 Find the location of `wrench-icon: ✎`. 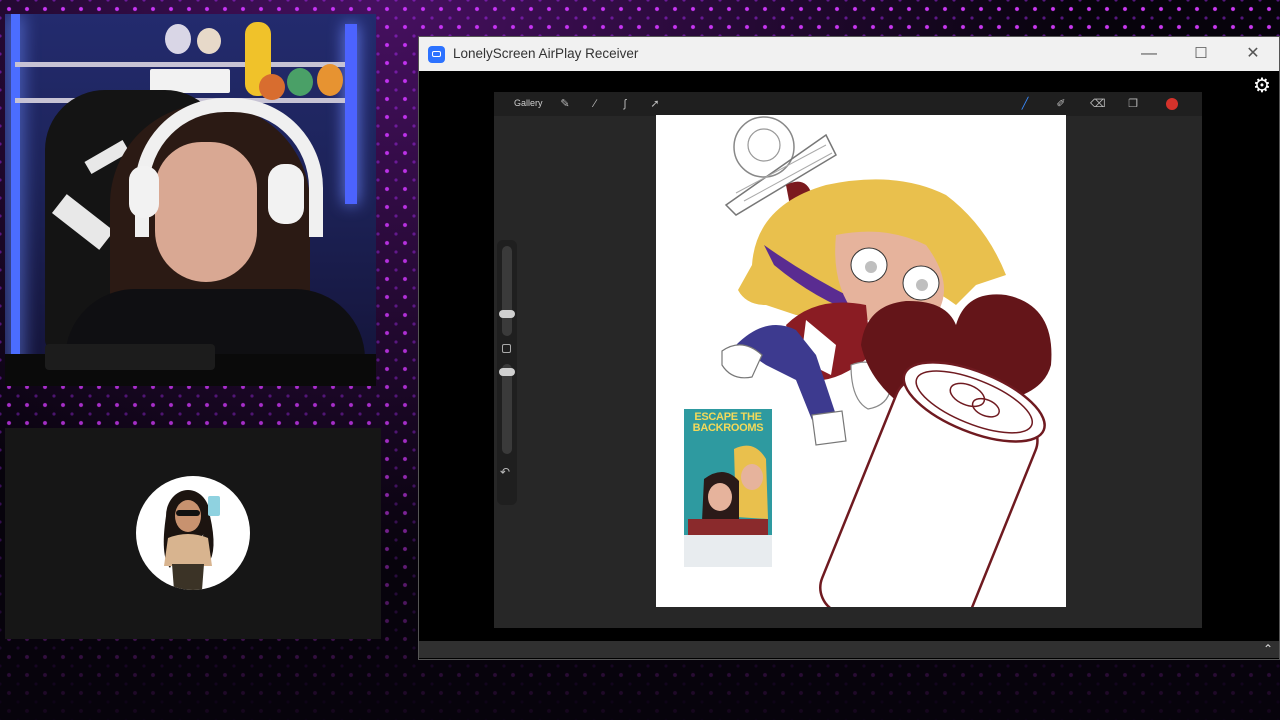

wrench-icon: ✎ is located at coordinates (565, 104).